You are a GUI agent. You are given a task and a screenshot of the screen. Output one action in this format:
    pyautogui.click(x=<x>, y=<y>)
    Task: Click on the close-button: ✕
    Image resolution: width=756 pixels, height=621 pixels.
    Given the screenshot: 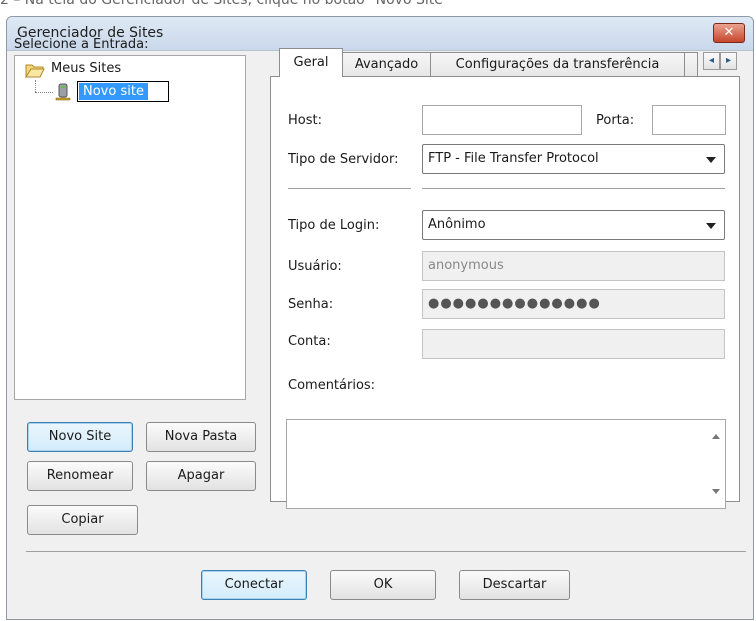 What is the action you would take?
    pyautogui.click(x=729, y=33)
    